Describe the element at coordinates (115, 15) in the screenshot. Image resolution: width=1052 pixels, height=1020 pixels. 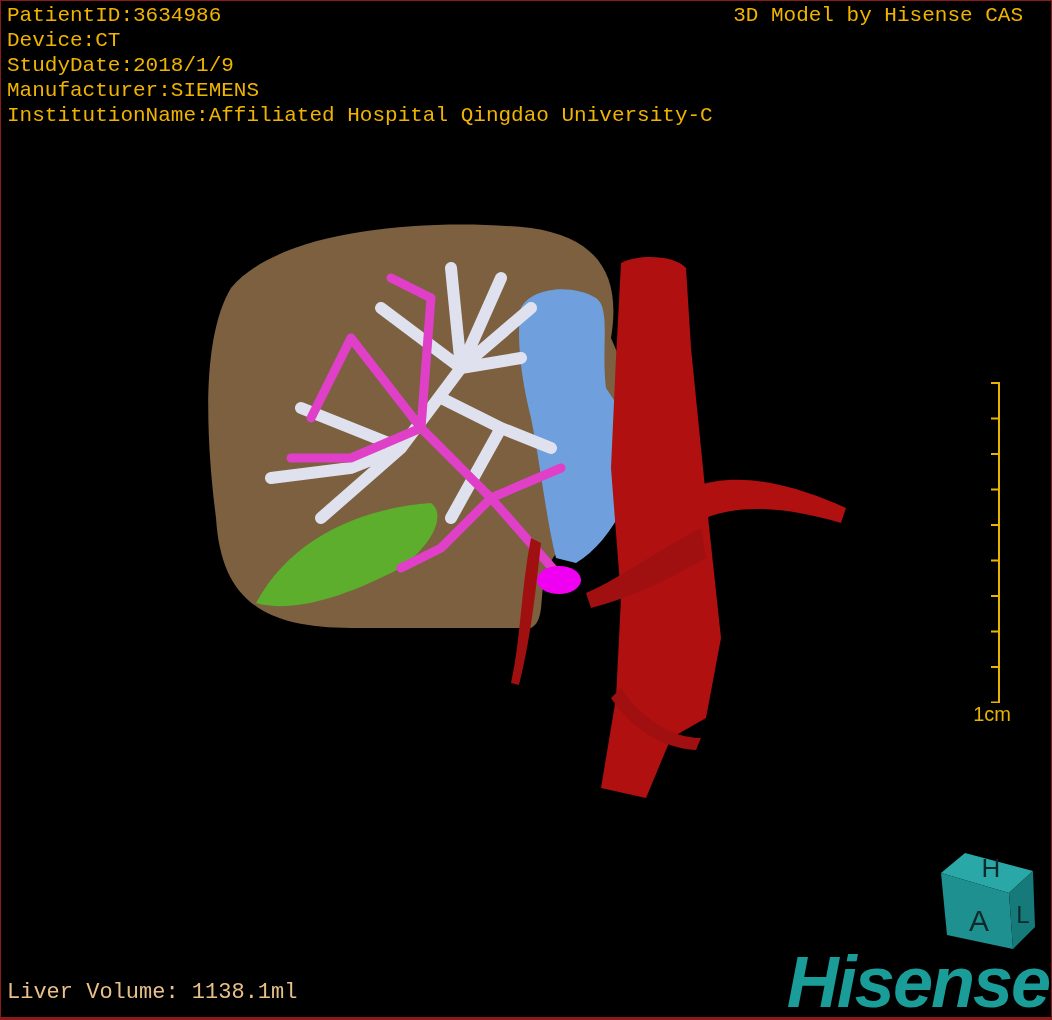
I see `info-text: PatientID:3634986` at that location.